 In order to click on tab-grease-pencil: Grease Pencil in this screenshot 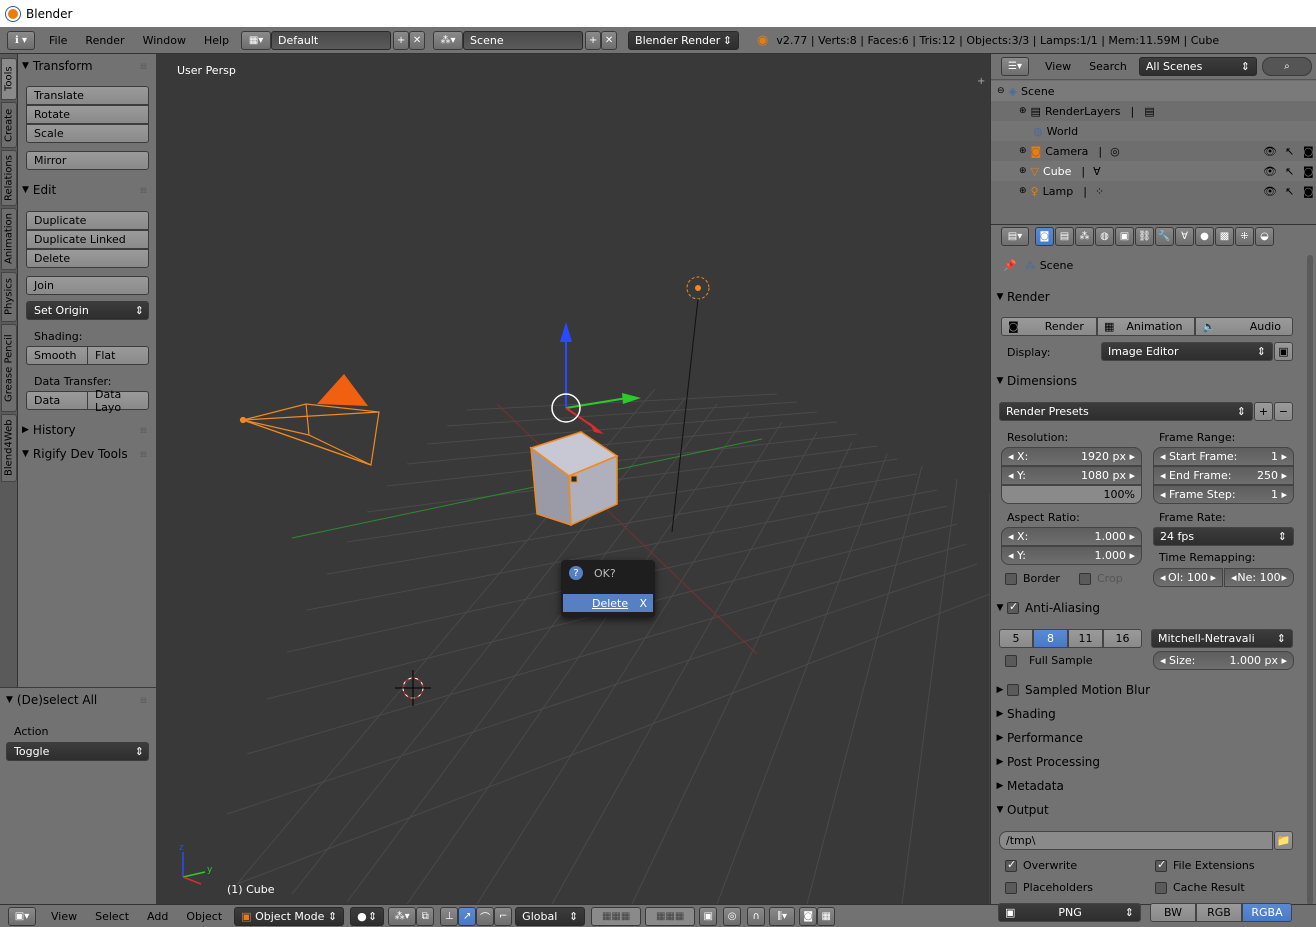, I will do `click(9, 368)`.